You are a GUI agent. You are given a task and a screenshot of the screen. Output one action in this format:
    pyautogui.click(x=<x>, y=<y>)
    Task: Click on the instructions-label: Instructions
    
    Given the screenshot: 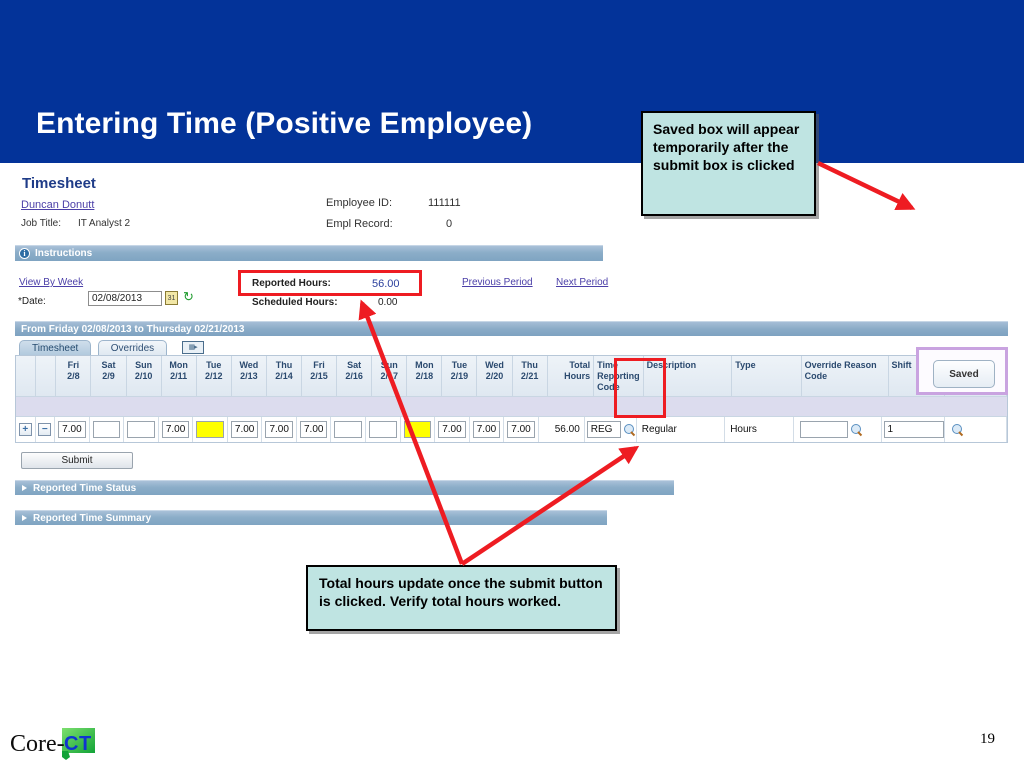 What is the action you would take?
    pyautogui.click(x=64, y=253)
    